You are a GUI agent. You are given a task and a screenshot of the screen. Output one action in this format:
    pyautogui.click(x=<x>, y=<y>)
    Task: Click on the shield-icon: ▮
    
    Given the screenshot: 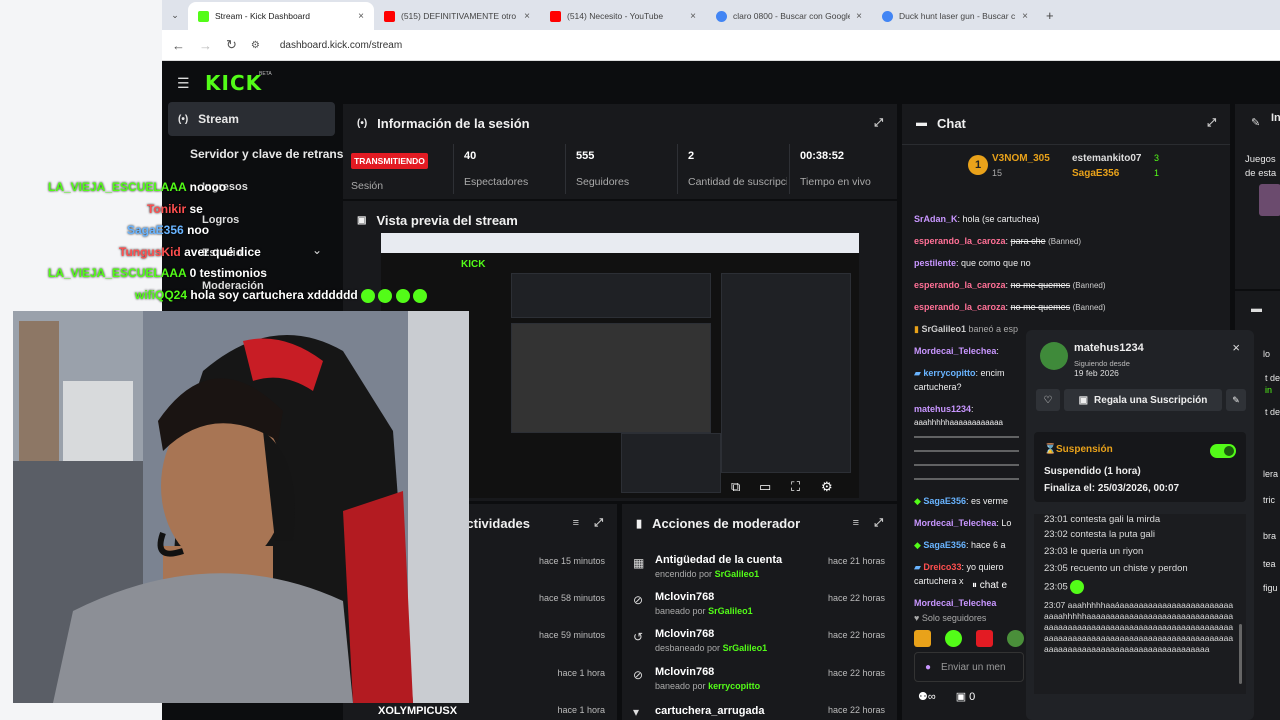 What is the action you would take?
    pyautogui.click(x=639, y=523)
    